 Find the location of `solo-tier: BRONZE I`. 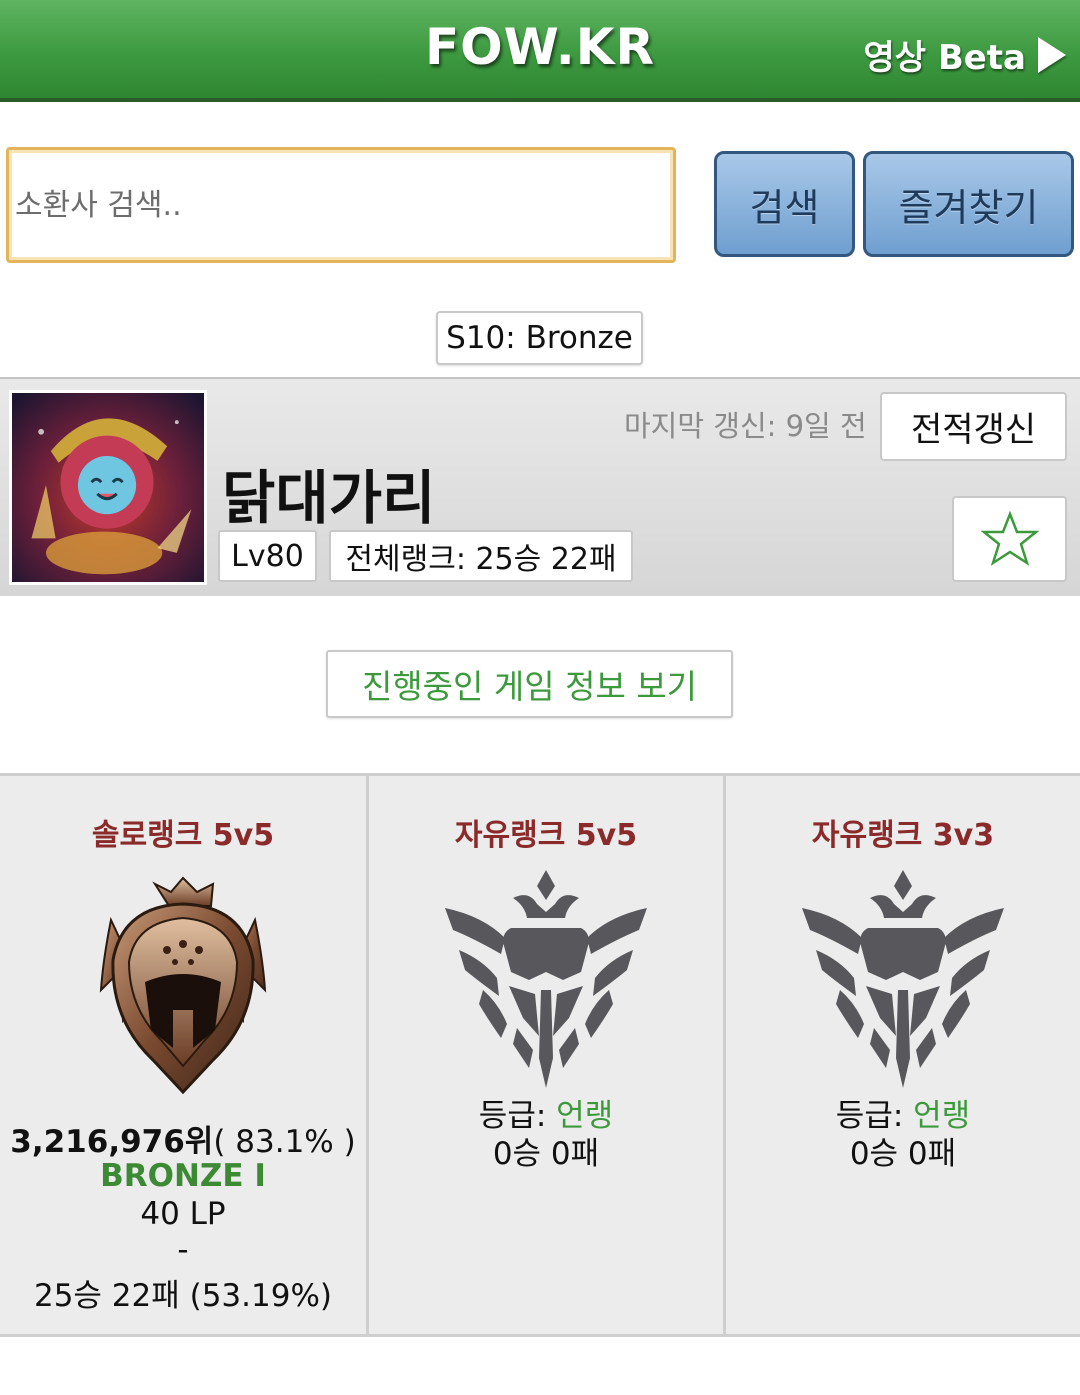

solo-tier: BRONZE I is located at coordinates (183, 1176).